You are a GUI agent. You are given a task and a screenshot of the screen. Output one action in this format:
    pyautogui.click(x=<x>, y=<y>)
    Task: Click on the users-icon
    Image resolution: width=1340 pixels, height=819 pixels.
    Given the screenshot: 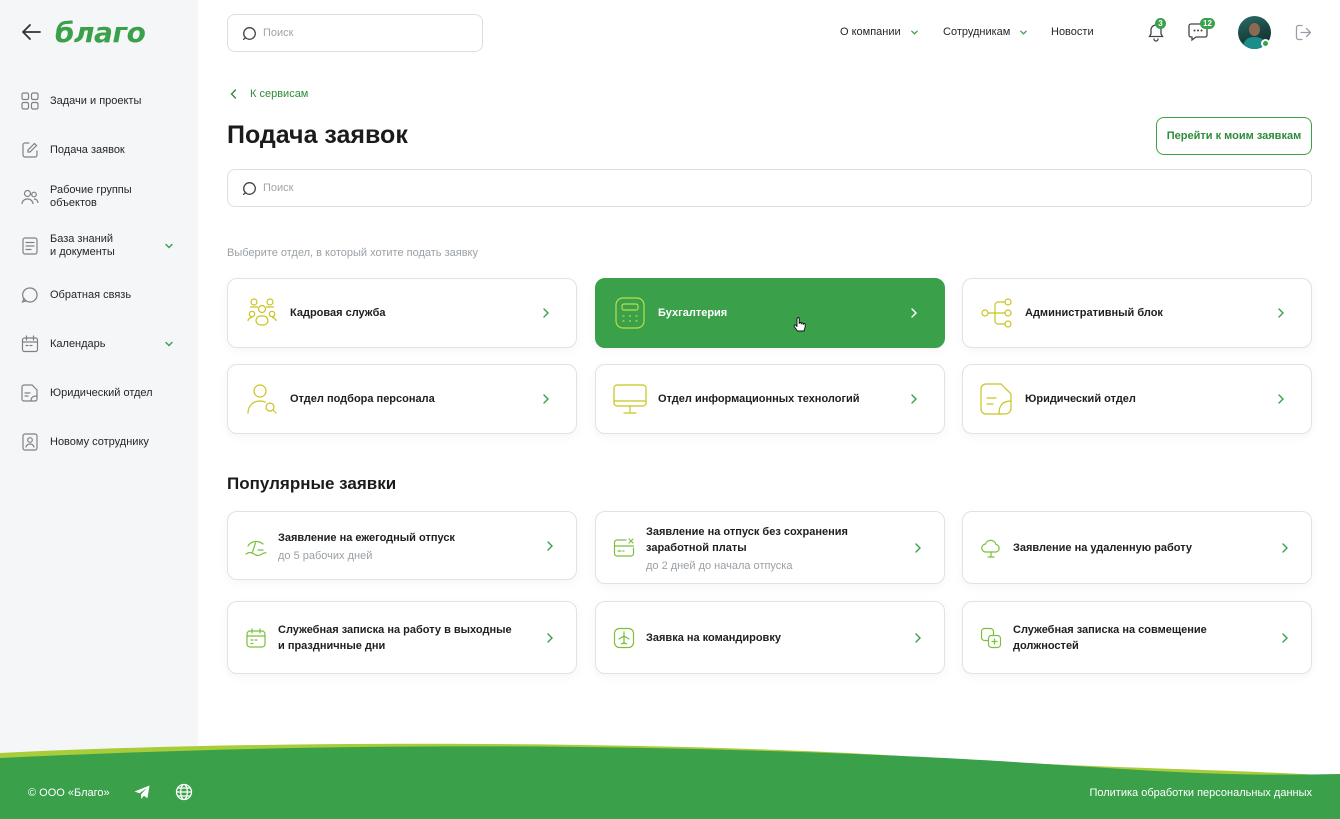 What is the action you would take?
    pyautogui.click(x=30, y=197)
    